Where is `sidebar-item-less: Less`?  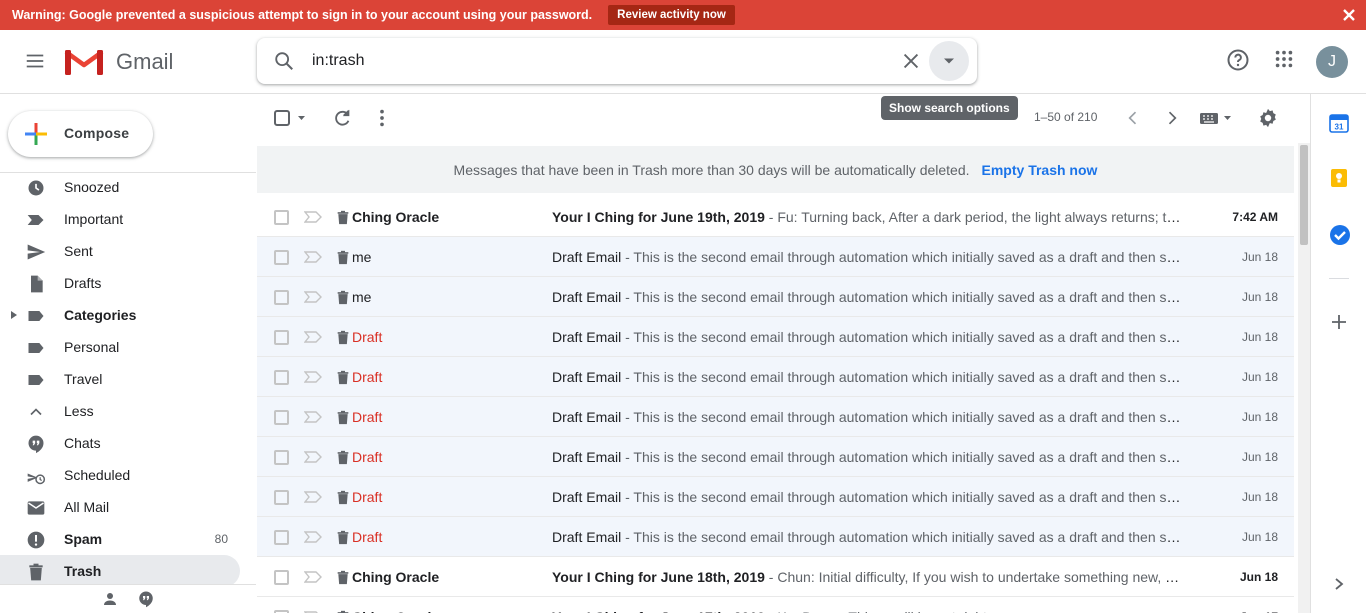
sidebar-item-less: Less is located at coordinates (120, 411).